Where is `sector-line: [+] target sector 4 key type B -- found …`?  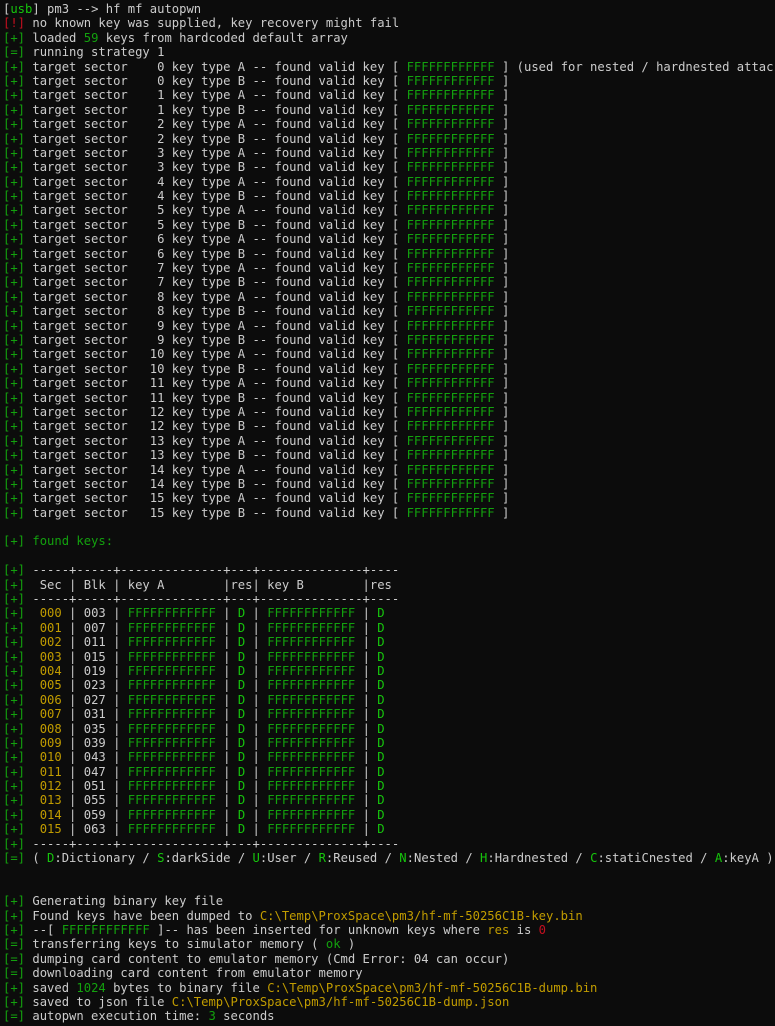 sector-line: [+] target sector 4 key type B -- found … is located at coordinates (256, 196).